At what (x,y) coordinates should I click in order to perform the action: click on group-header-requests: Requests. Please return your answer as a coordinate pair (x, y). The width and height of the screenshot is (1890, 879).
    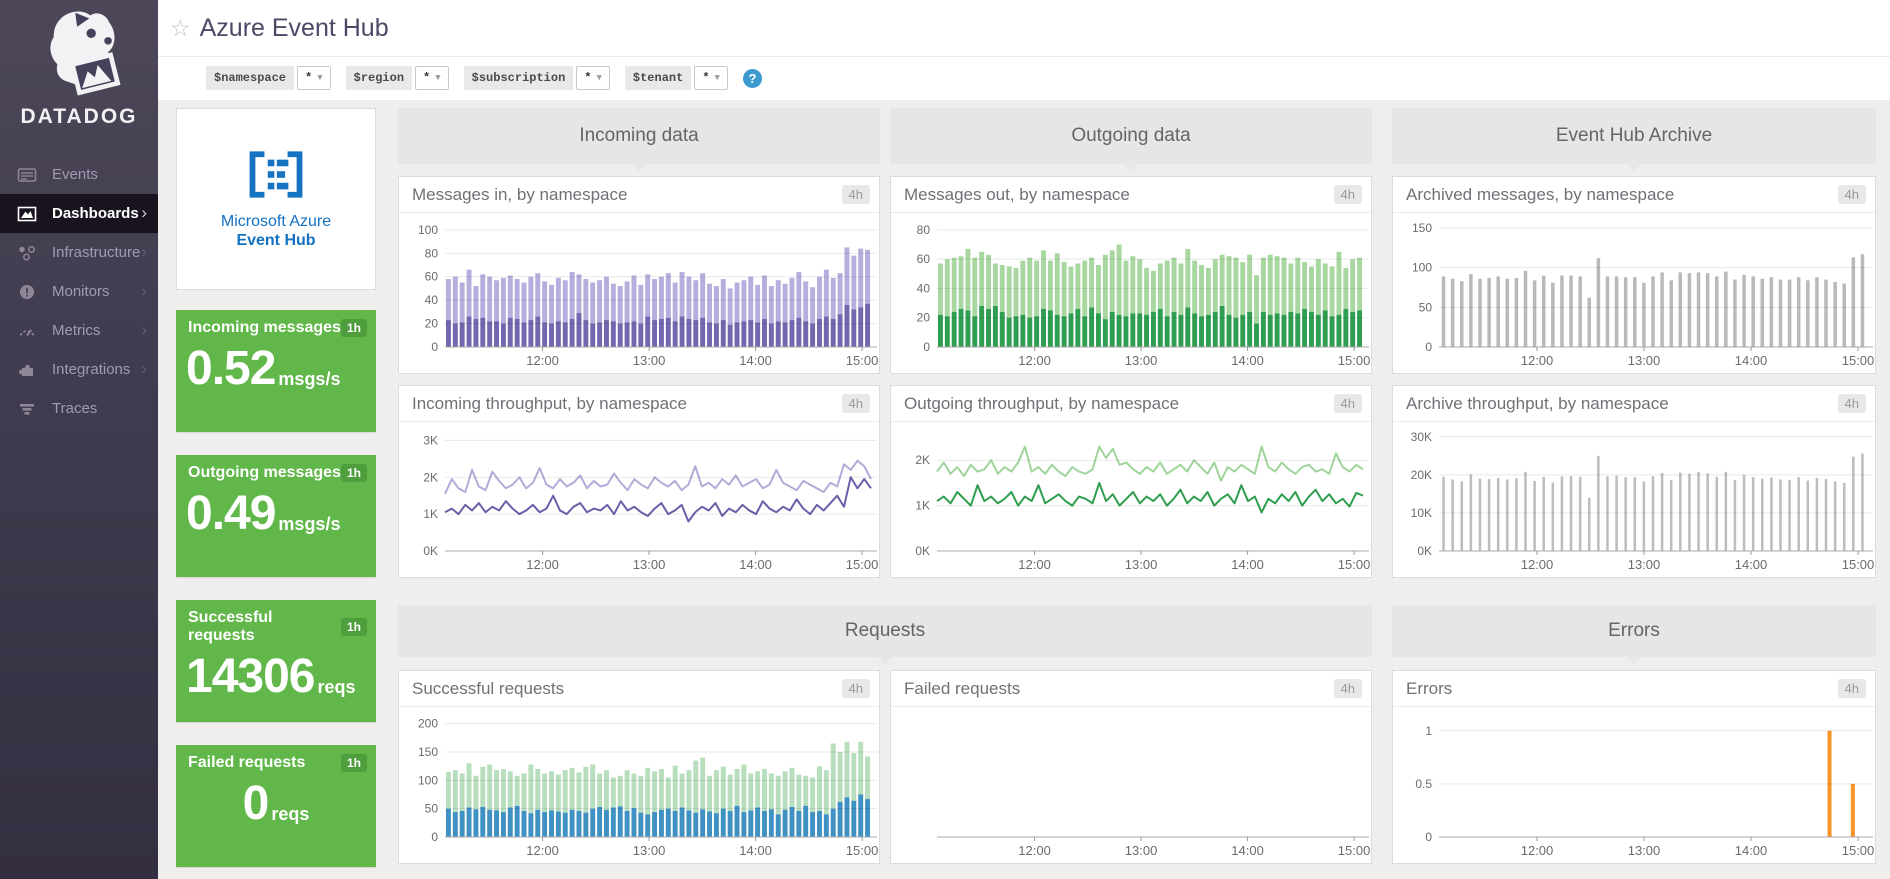
    Looking at the image, I should click on (885, 634).